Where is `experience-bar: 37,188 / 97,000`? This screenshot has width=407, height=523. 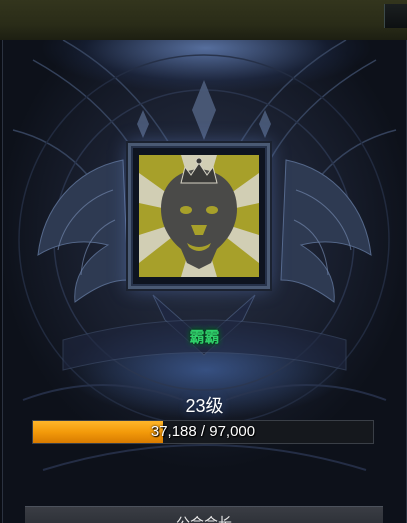 experience-bar: 37,188 / 97,000 is located at coordinates (203, 432).